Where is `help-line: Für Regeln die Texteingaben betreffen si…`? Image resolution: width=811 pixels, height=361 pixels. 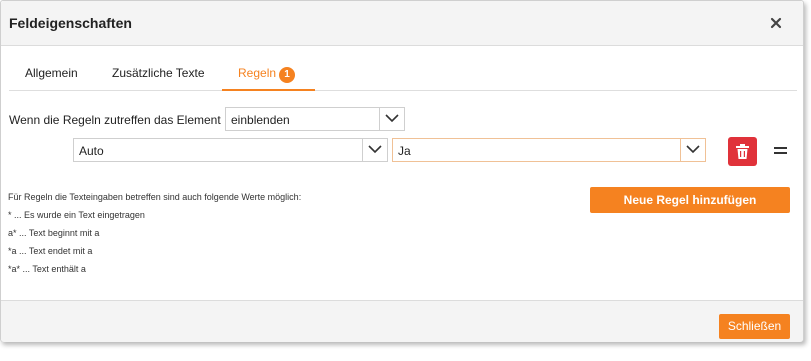
help-line: Für Regeln die Texteingaben betreffen si… is located at coordinates (155, 197).